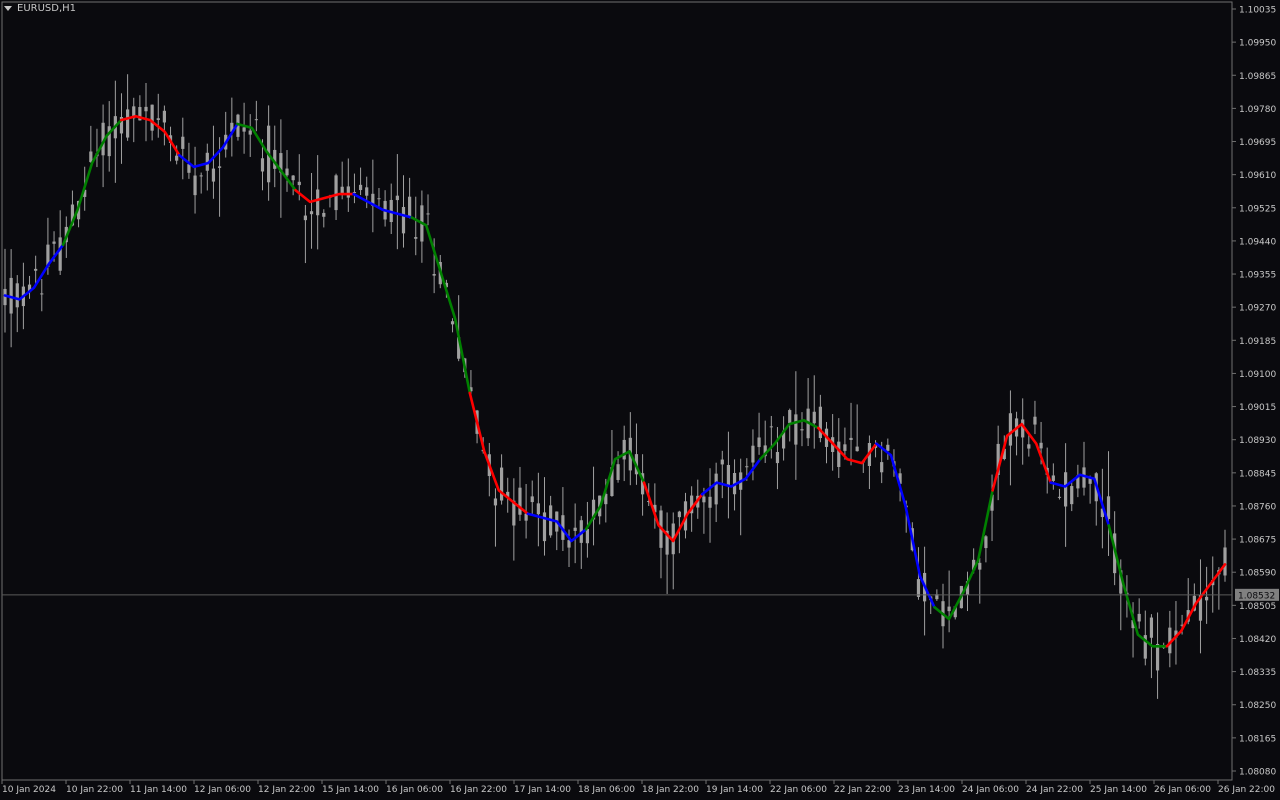 This screenshot has height=800, width=1280. I want to click on y-tick-label: 1.09015, so click(1257, 408).